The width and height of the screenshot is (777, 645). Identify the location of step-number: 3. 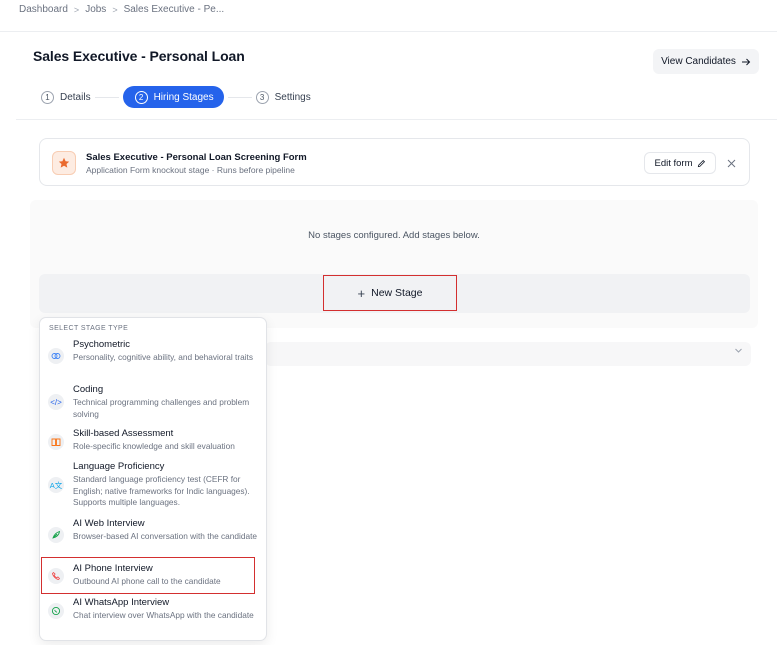
(262, 97).